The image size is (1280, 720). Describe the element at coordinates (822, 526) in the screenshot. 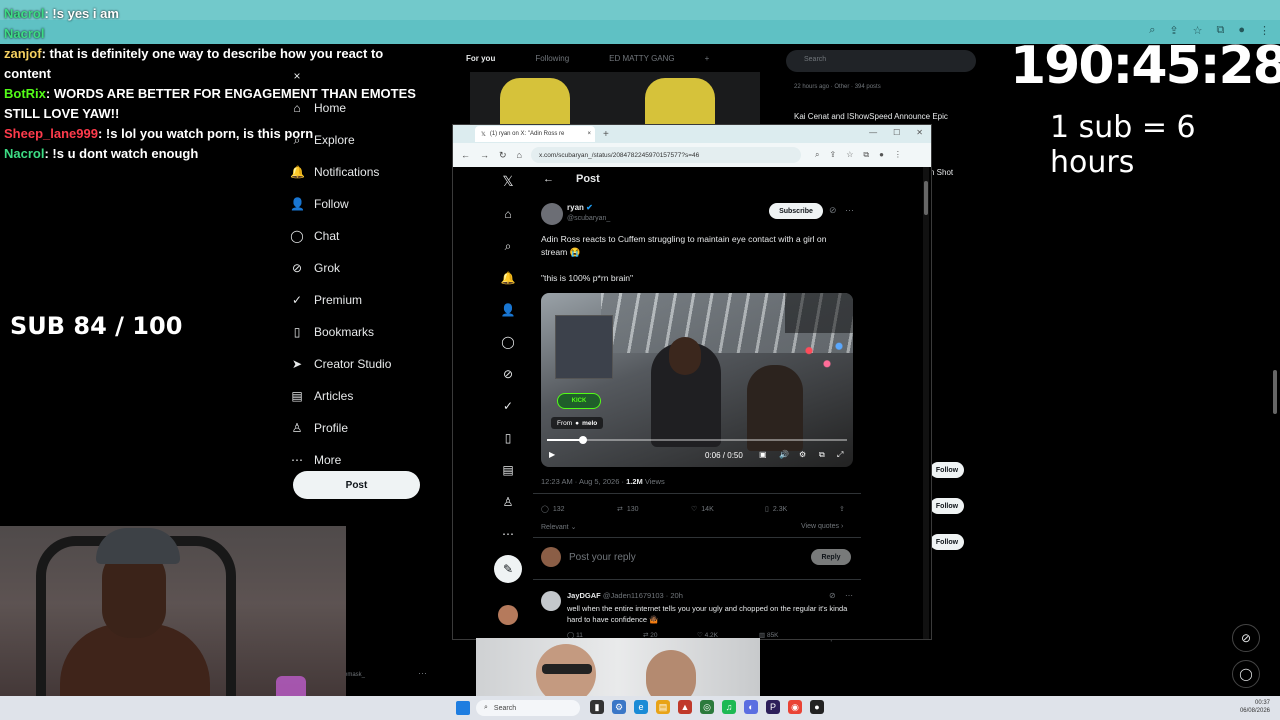

I see `view-quotes-link: View quotes ›` at that location.